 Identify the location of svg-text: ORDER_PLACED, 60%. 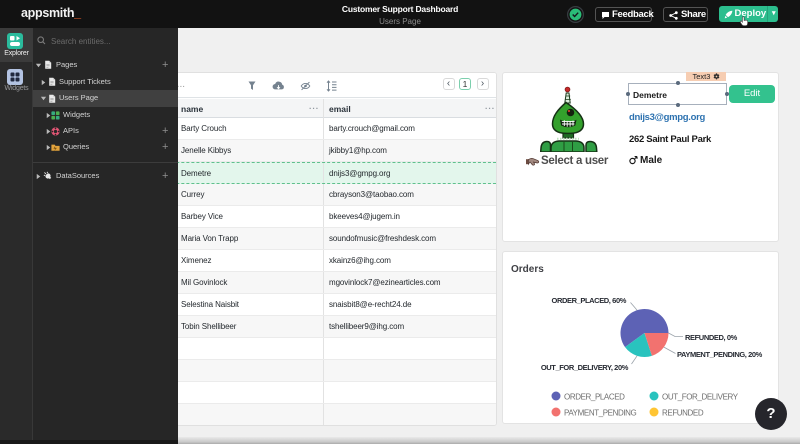
(589, 300).